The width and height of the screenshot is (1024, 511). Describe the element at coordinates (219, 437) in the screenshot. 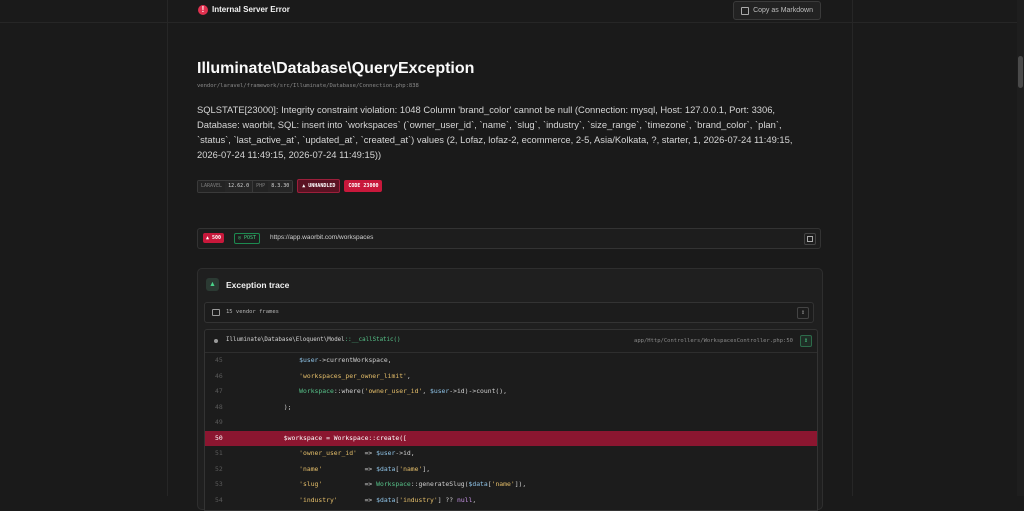

I see `line-number: 50` at that location.